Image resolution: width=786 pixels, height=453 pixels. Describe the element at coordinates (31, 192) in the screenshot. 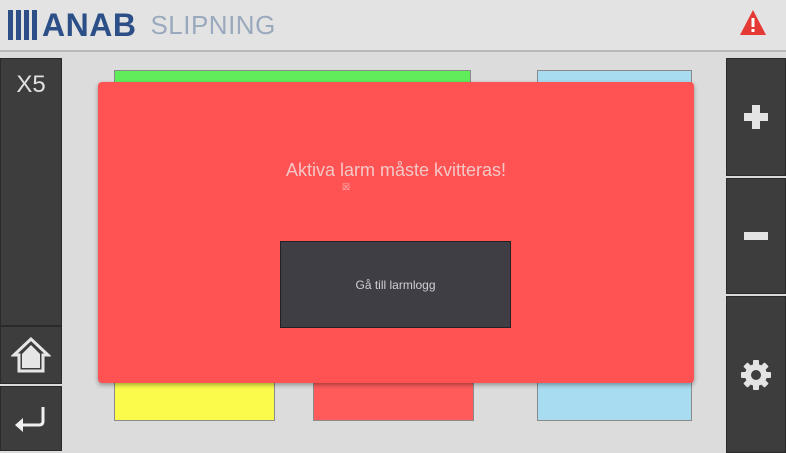

I see `multiplier-button: X5` at that location.